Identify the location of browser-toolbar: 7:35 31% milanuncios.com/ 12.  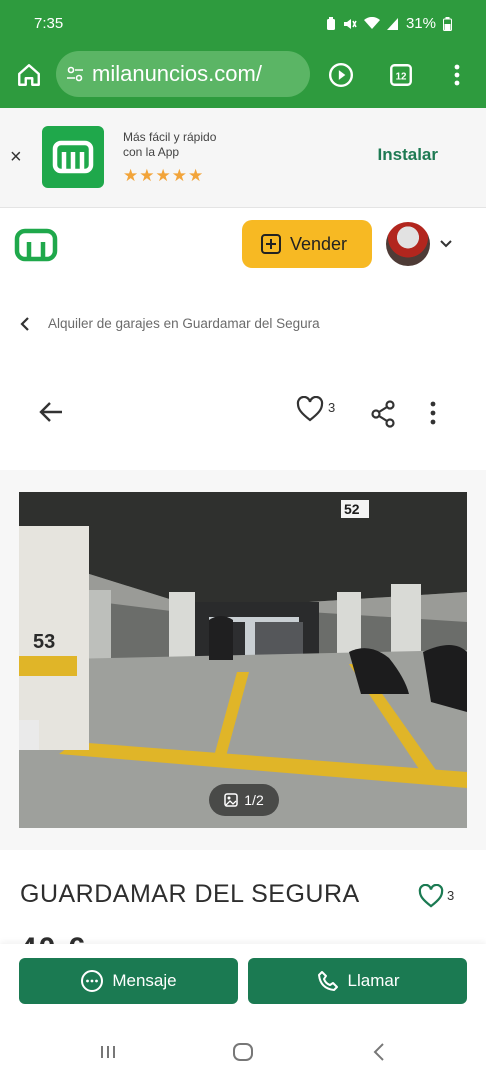
(243, 54).